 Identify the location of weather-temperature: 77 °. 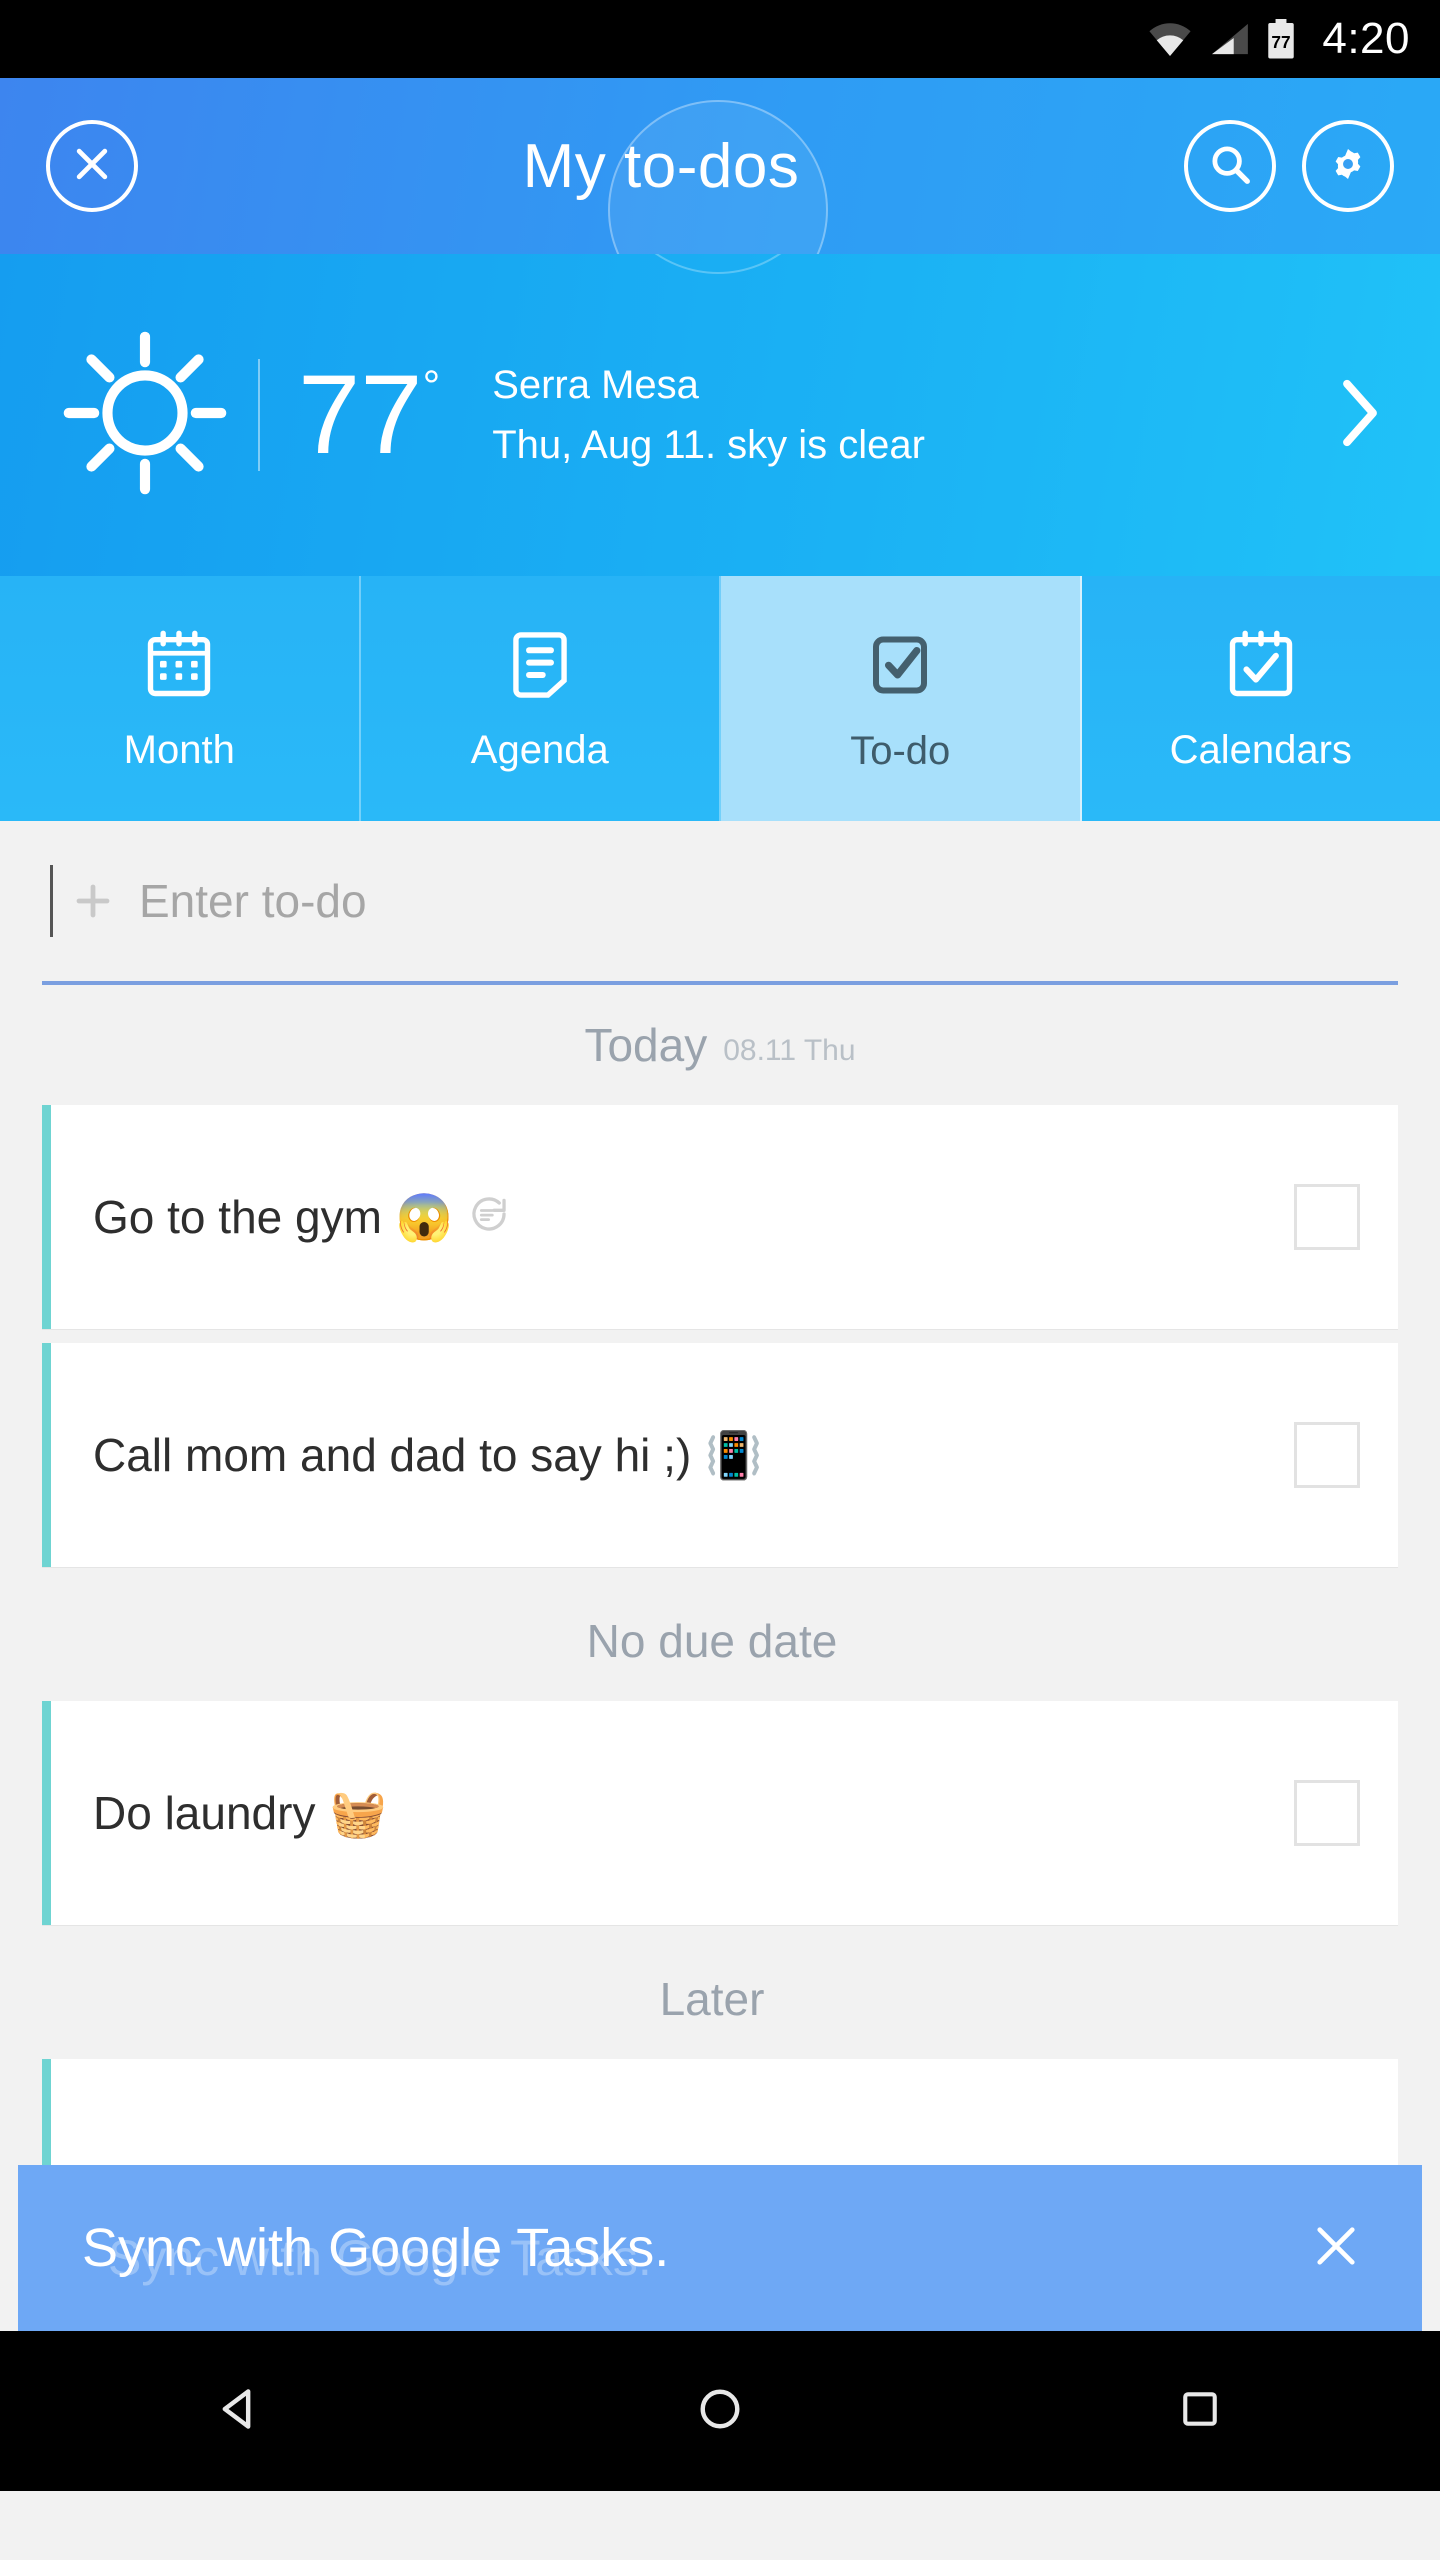
(369, 415).